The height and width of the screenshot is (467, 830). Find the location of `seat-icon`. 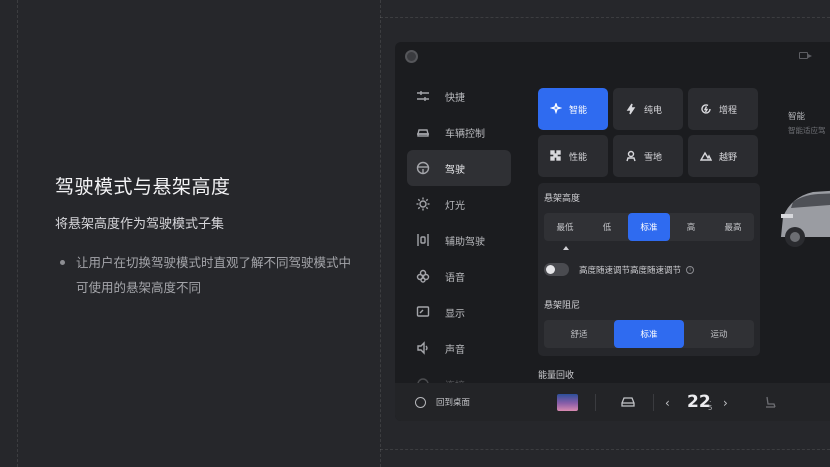

seat-icon is located at coordinates (770, 402).